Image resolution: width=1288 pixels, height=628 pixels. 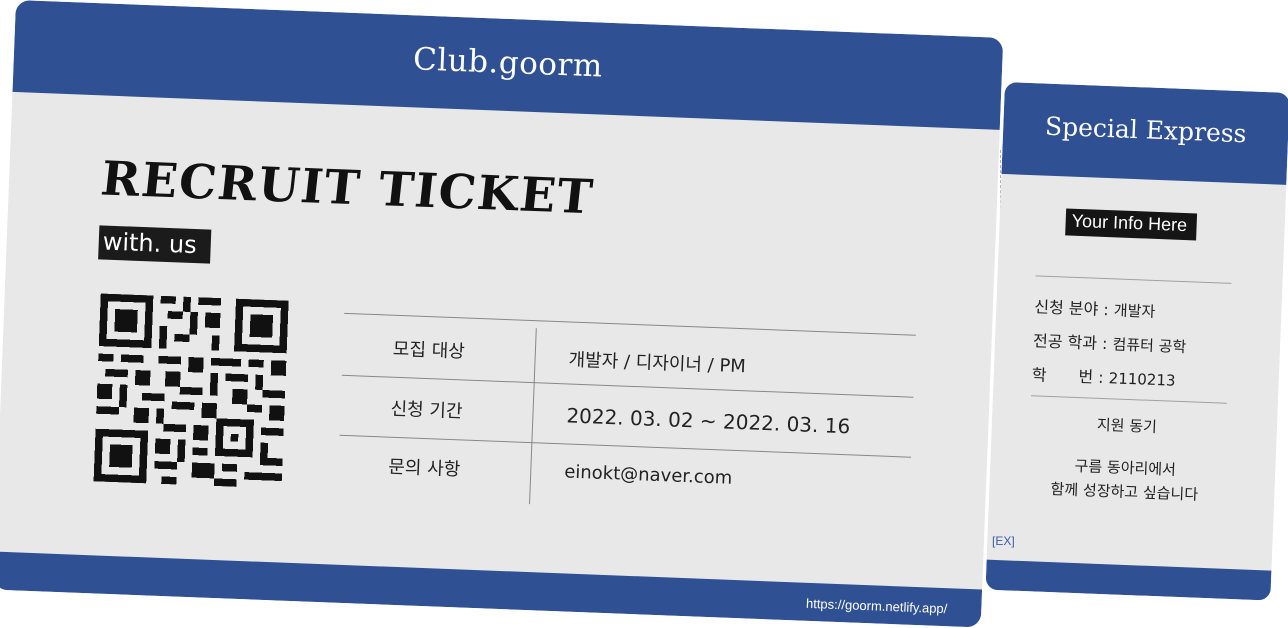 I want to click on id-value: 2110213, so click(x=1142, y=379).